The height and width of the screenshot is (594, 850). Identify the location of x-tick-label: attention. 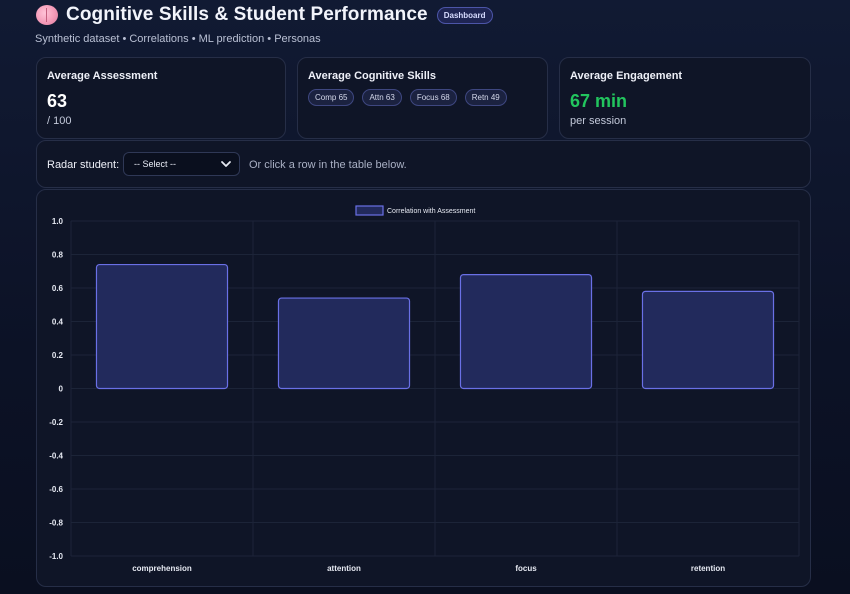
(344, 568).